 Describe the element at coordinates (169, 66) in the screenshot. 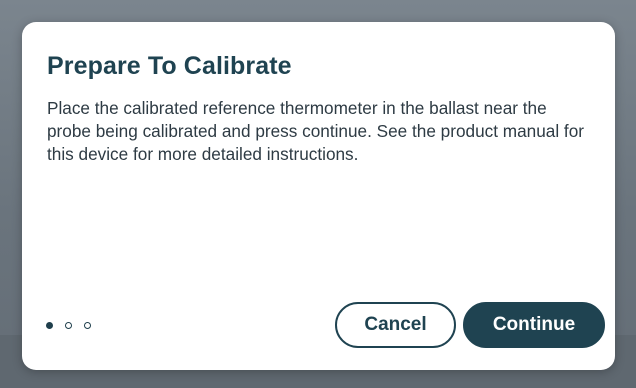

I see `dialog-title: Prepare To Calibrate` at that location.